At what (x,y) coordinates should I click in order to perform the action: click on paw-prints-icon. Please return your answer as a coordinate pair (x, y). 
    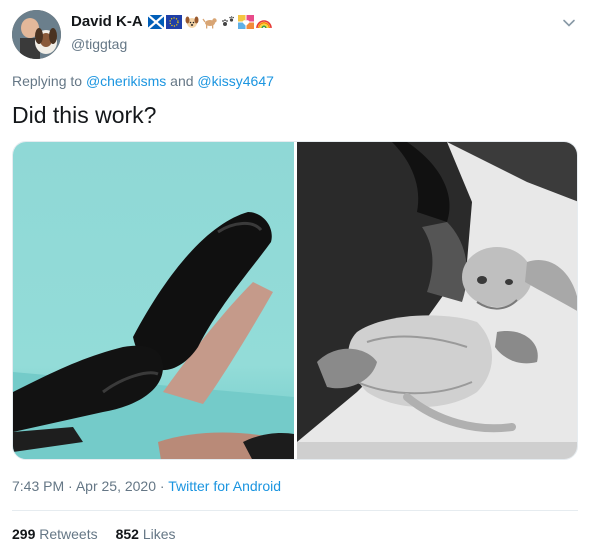
    Looking at the image, I should click on (228, 22).